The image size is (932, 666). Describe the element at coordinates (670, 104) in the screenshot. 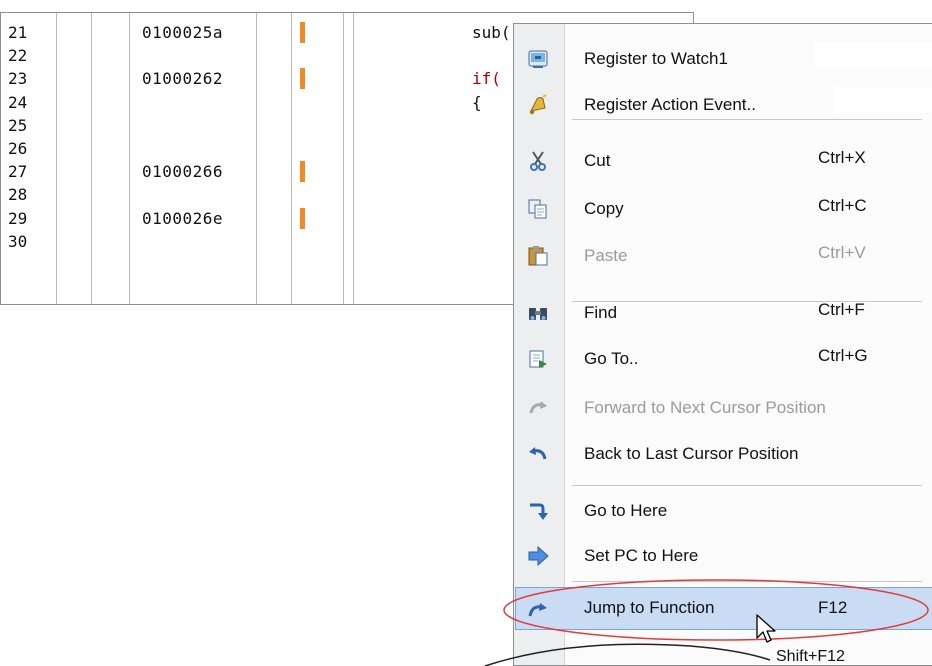

I see `menu-item-label: Register Action Event..` at that location.